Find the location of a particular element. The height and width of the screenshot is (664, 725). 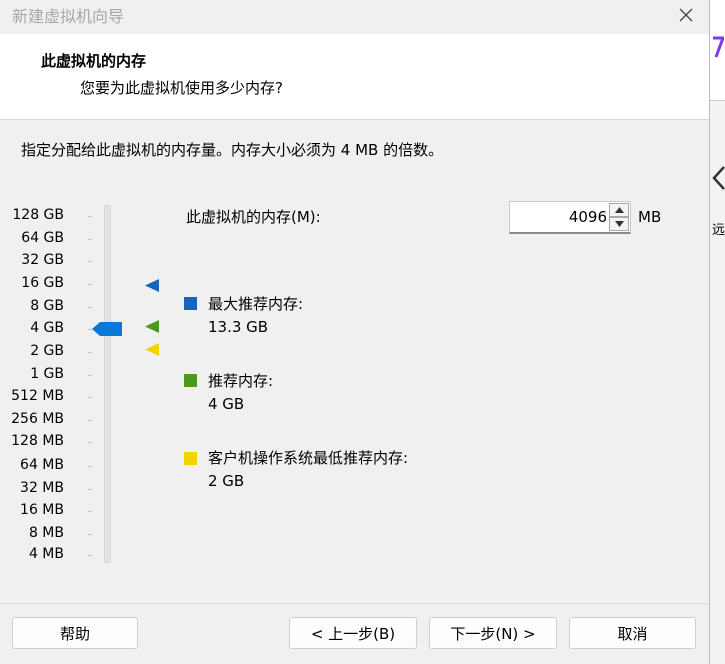

recommended-label: 推荐内存: is located at coordinates (241, 381).